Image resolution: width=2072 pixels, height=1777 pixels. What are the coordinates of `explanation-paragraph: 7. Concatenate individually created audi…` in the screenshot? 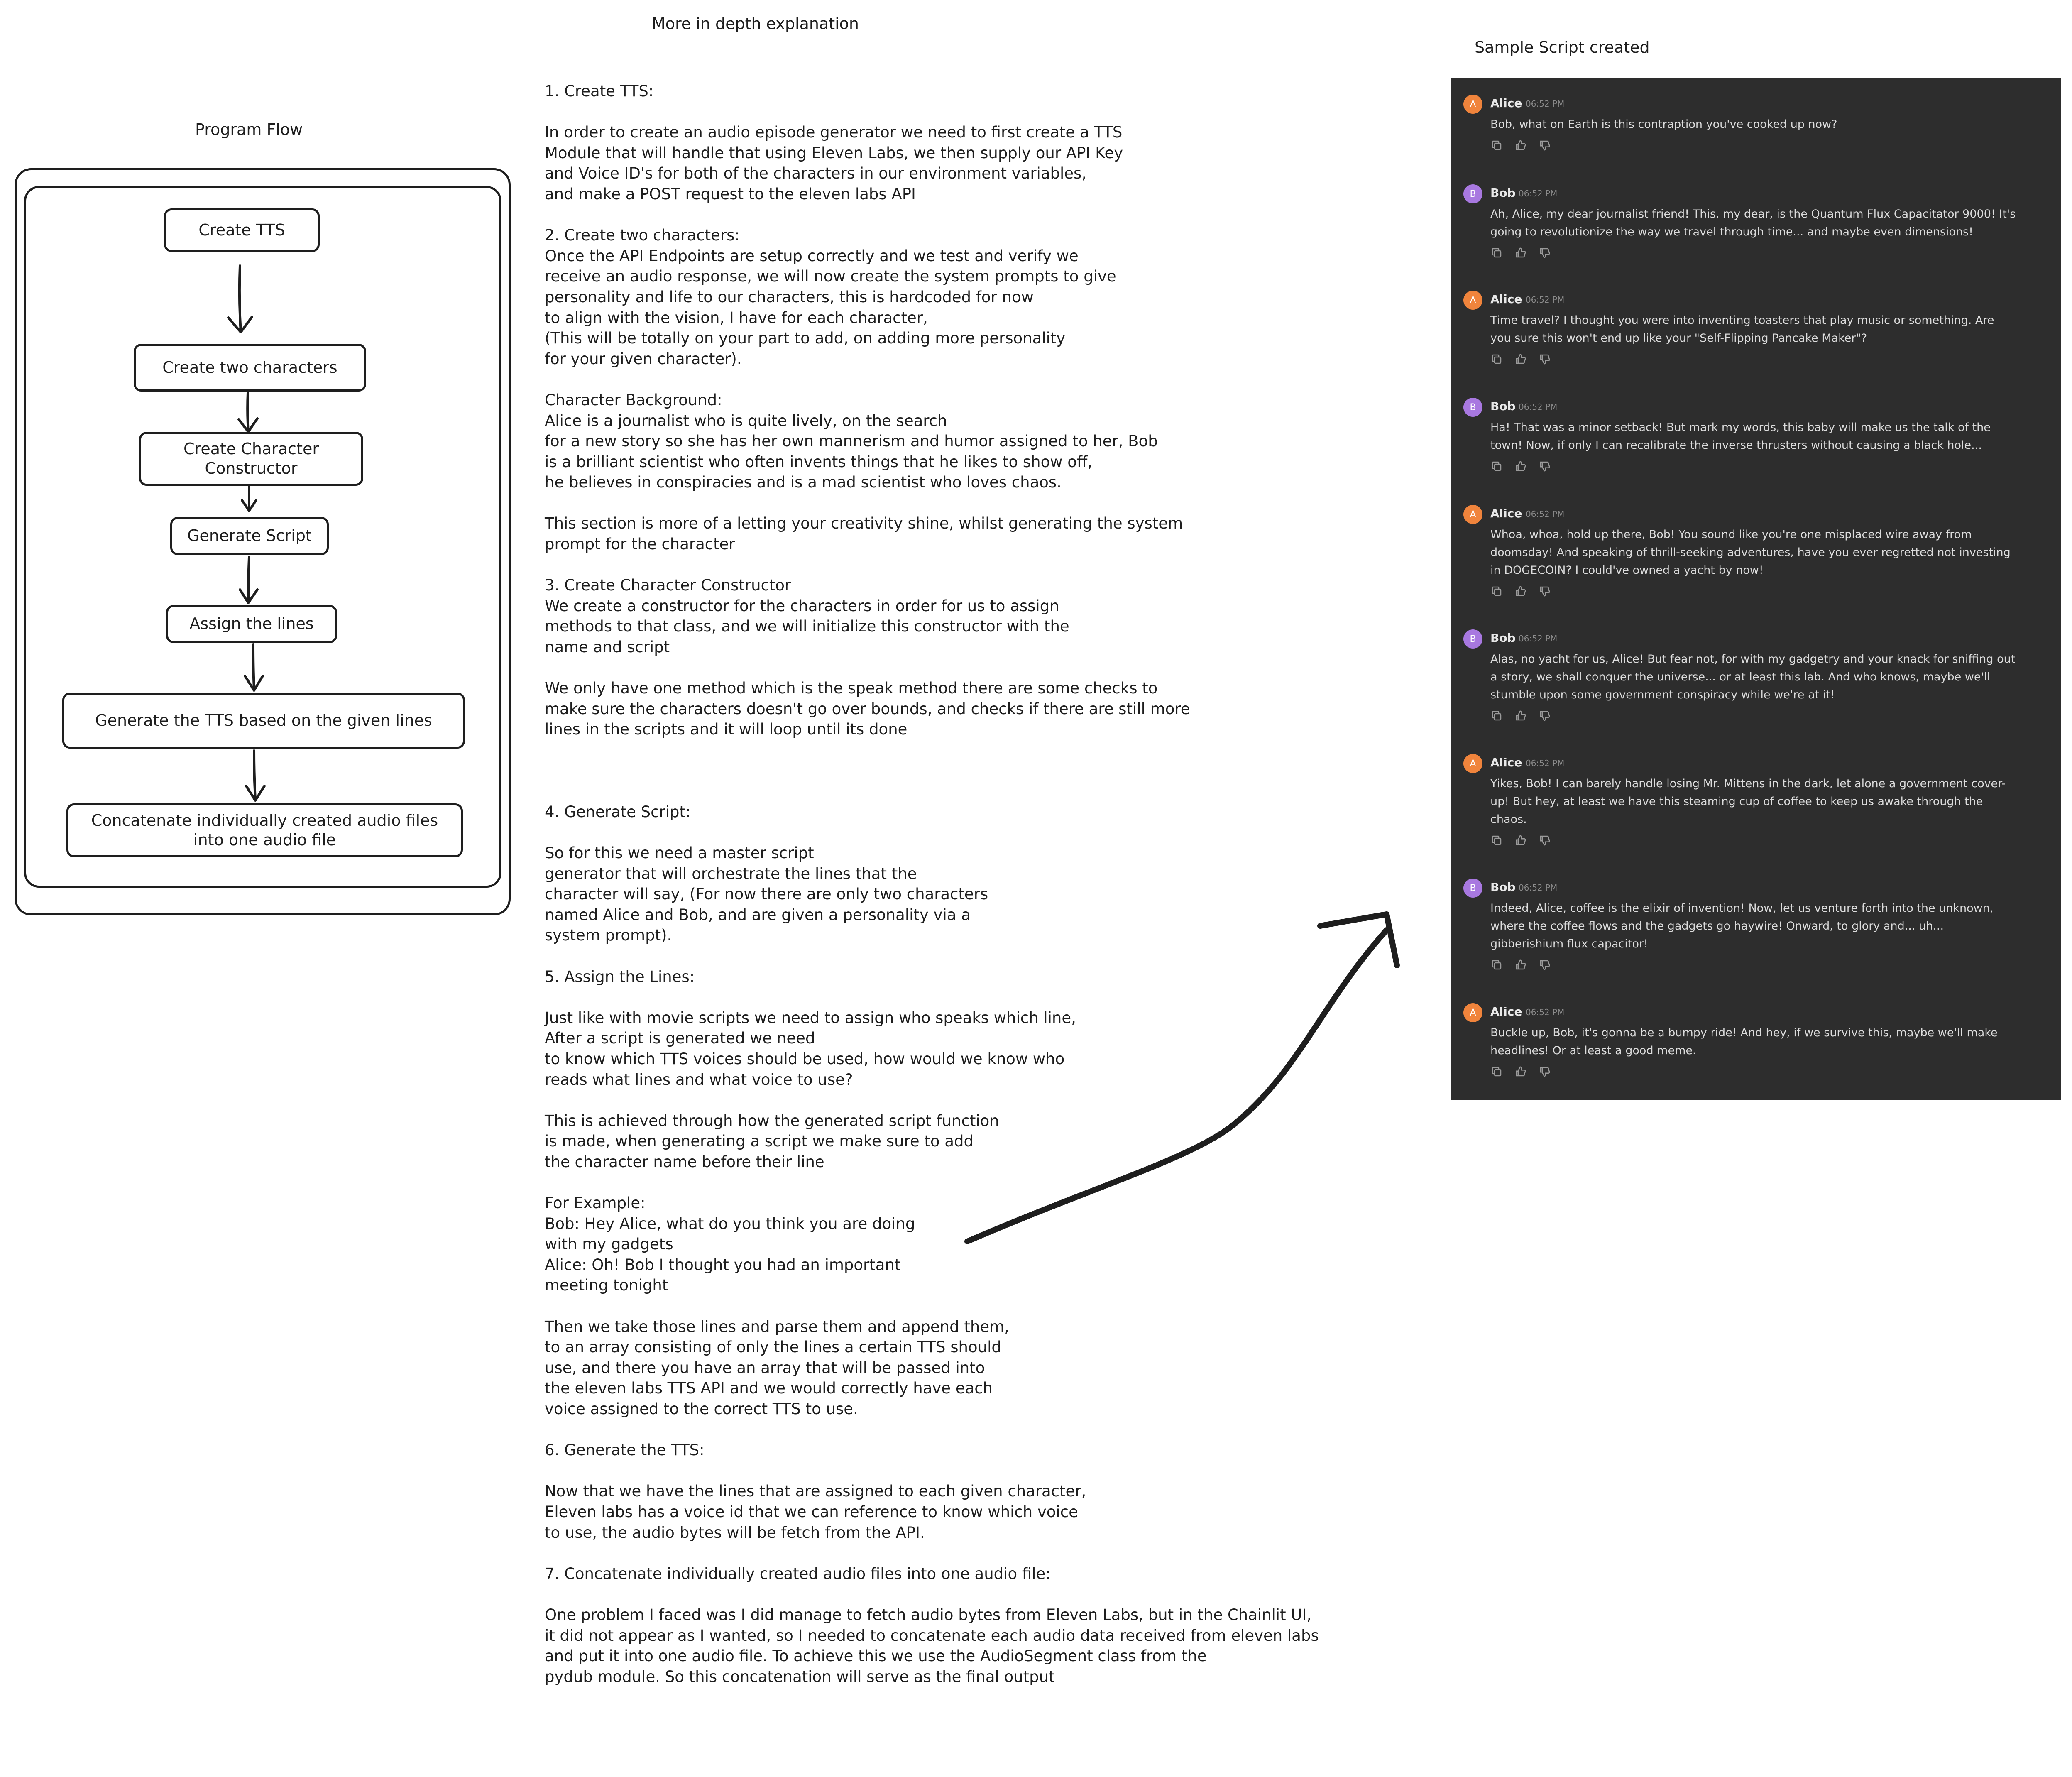 It's located at (798, 1573).